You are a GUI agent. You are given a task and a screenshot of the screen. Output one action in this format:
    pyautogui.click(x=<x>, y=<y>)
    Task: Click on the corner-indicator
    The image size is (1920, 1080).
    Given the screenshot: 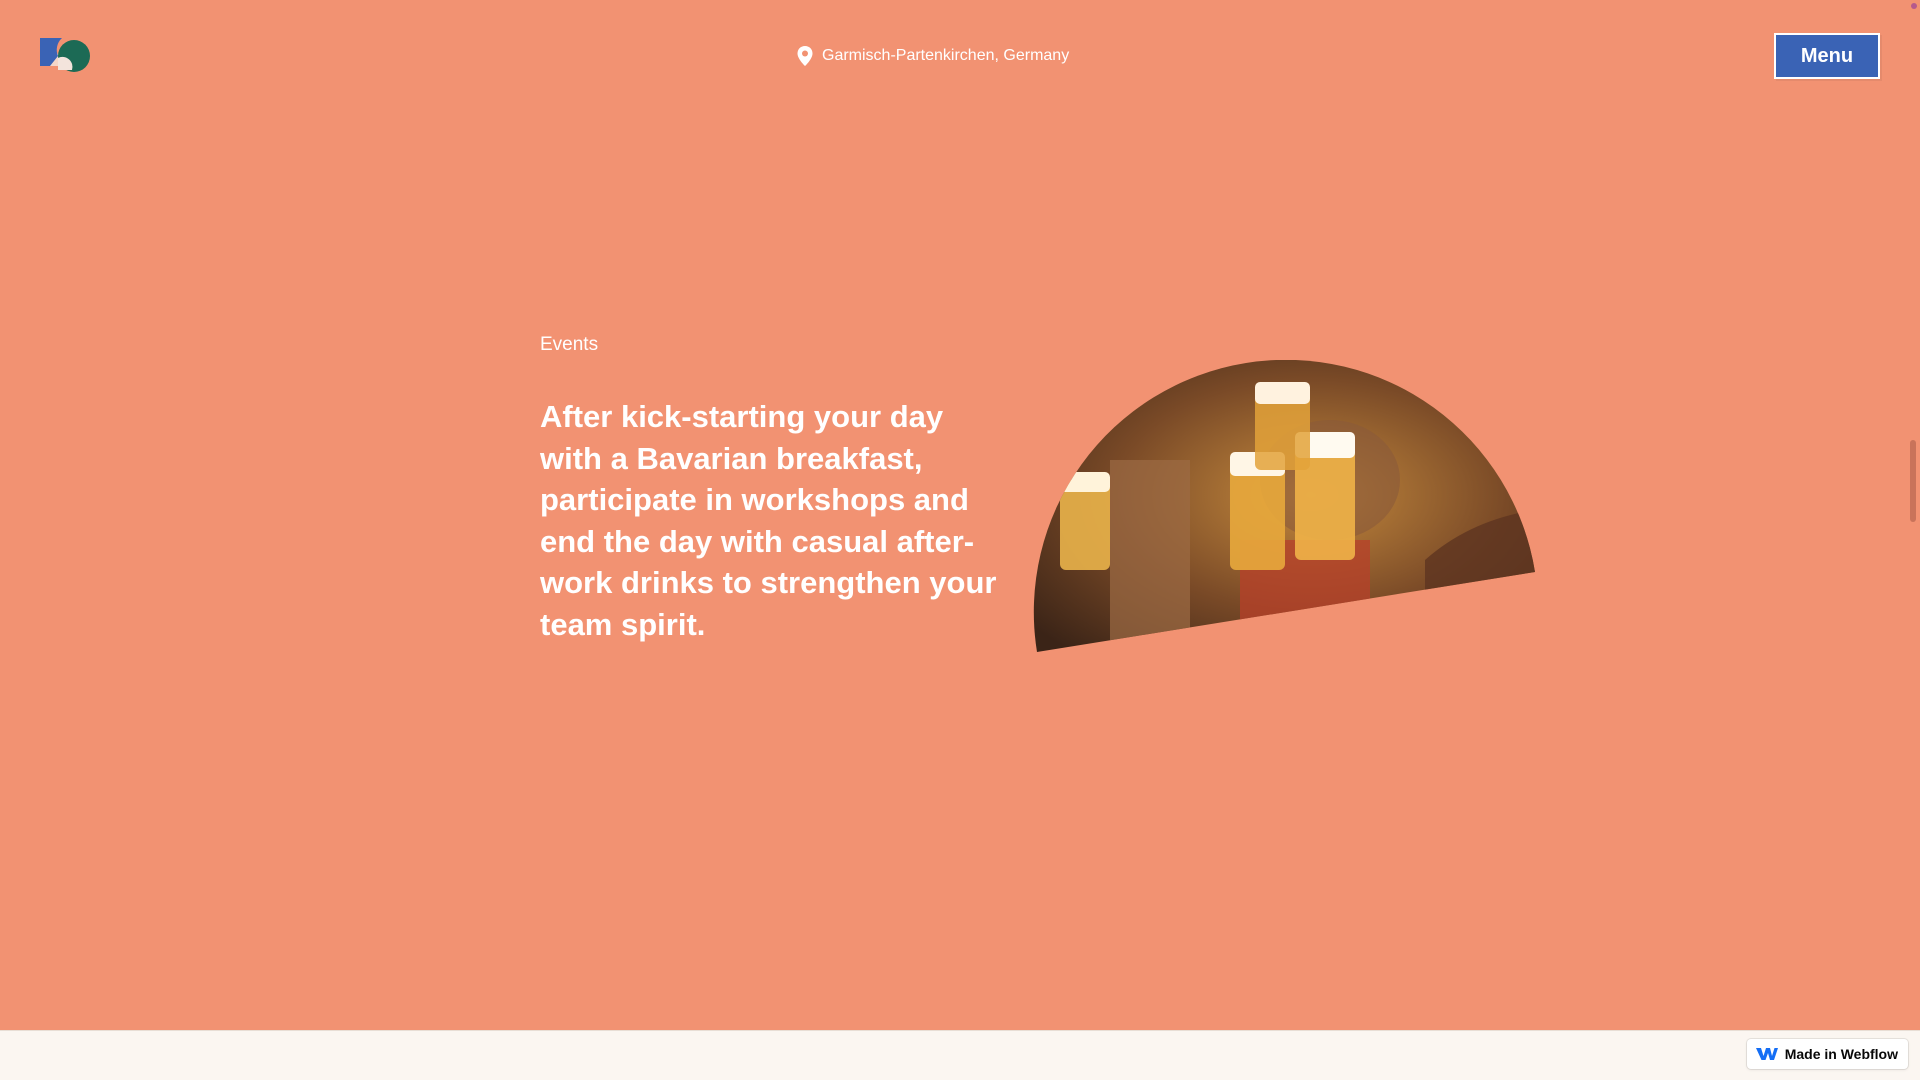 What is the action you would take?
    pyautogui.click(x=1914, y=6)
    